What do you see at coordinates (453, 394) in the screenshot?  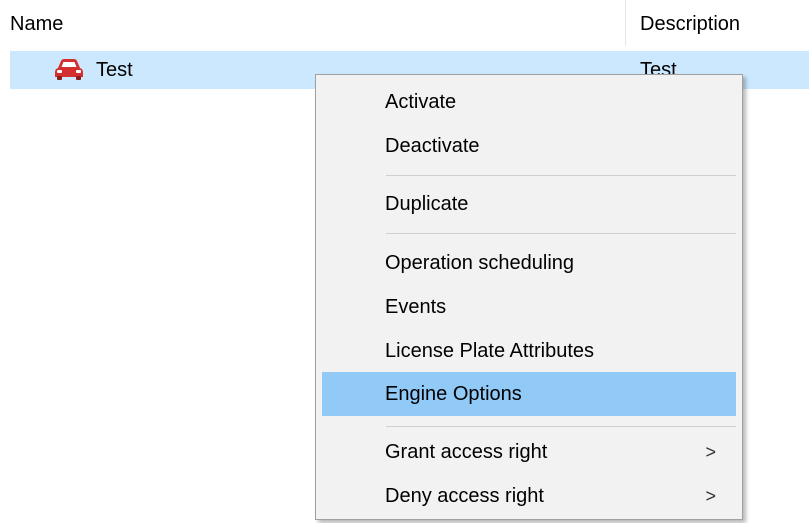 I see `menu-item-label: Engine Options` at bounding box center [453, 394].